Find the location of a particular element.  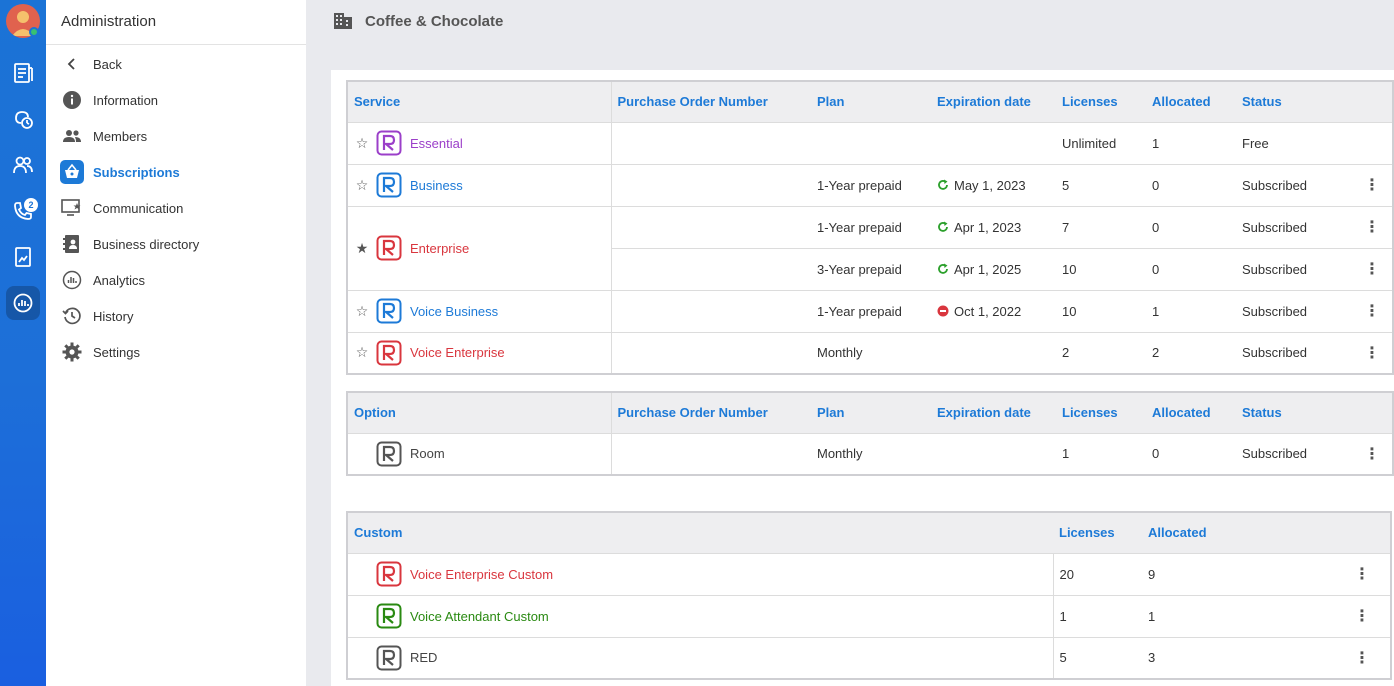

page-title: Coffee & Chocolate is located at coordinates (434, 21).